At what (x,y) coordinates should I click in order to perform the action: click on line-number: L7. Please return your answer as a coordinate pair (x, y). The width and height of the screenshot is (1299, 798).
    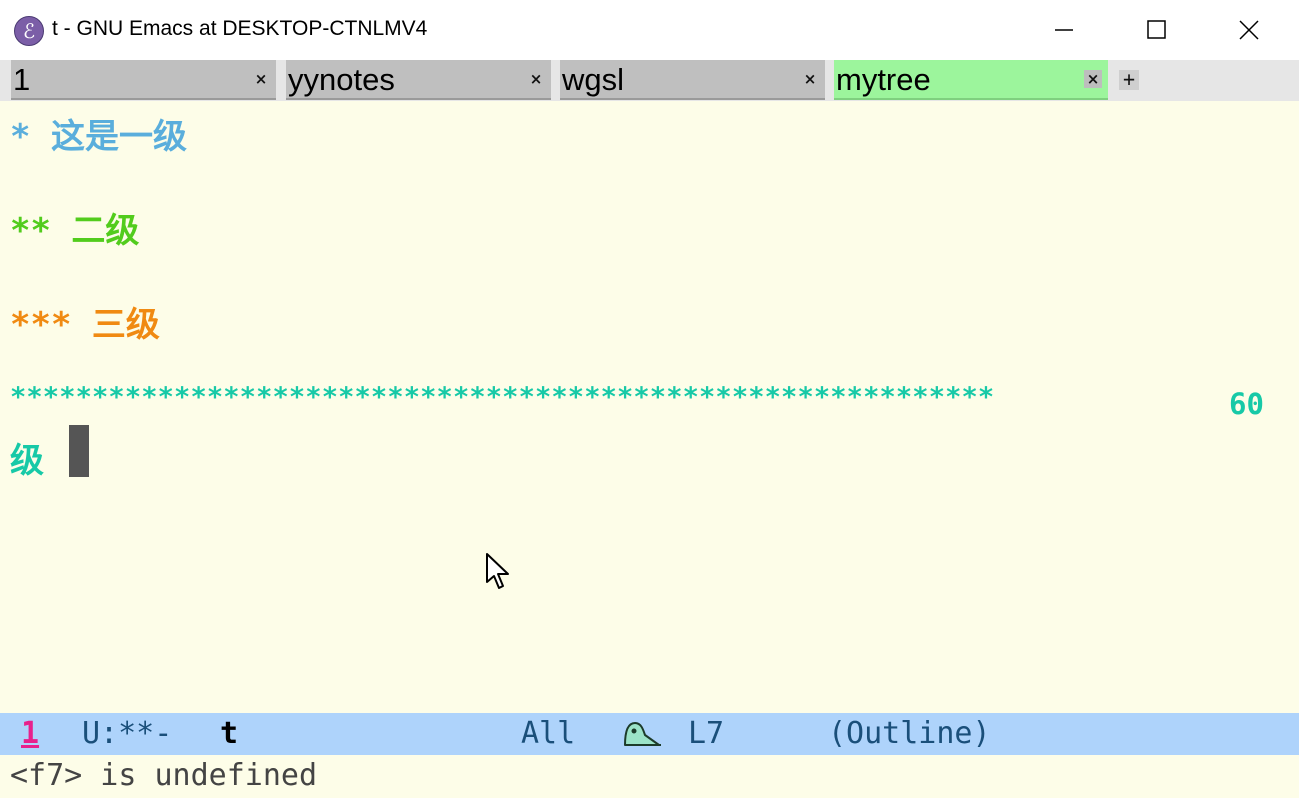
    Looking at the image, I should click on (706, 733).